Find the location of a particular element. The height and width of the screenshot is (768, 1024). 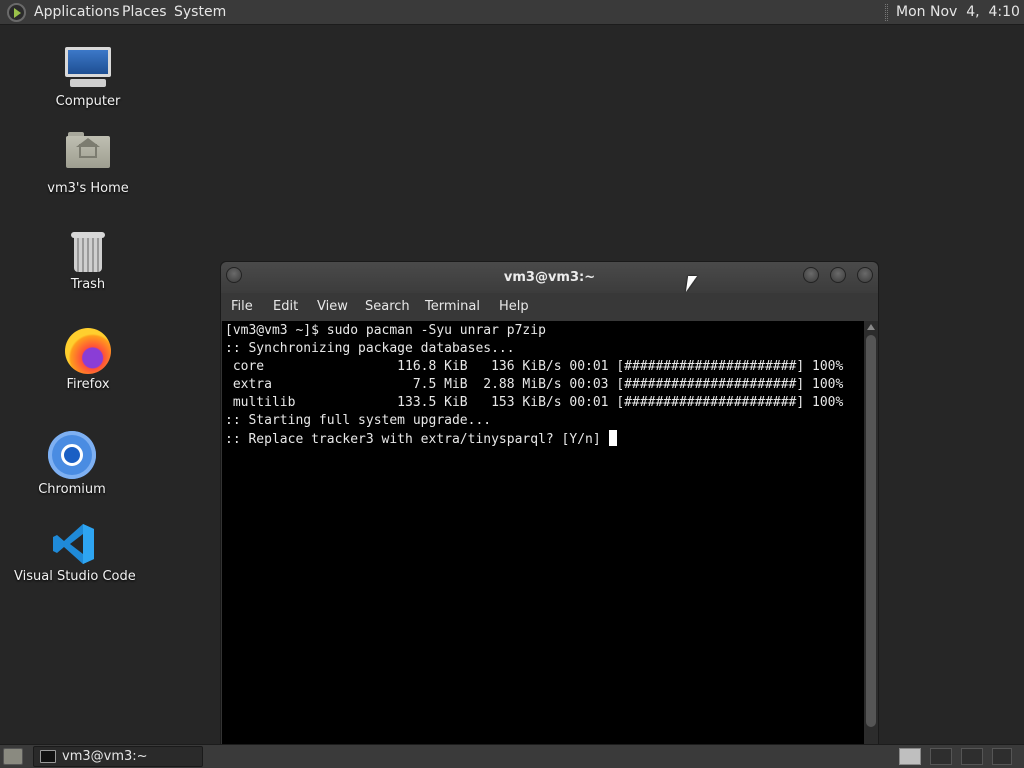

maximize-icon is located at coordinates (838, 275).